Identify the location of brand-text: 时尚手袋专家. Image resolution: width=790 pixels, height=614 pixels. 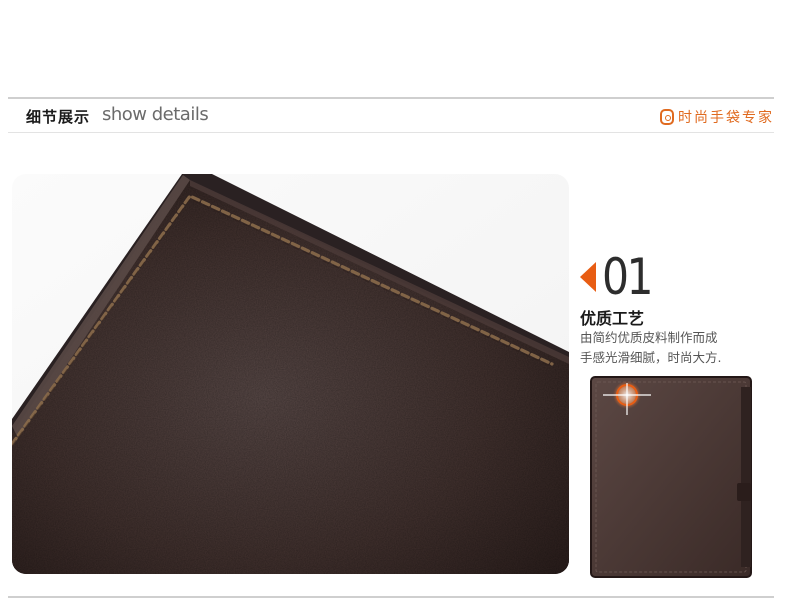
(726, 118).